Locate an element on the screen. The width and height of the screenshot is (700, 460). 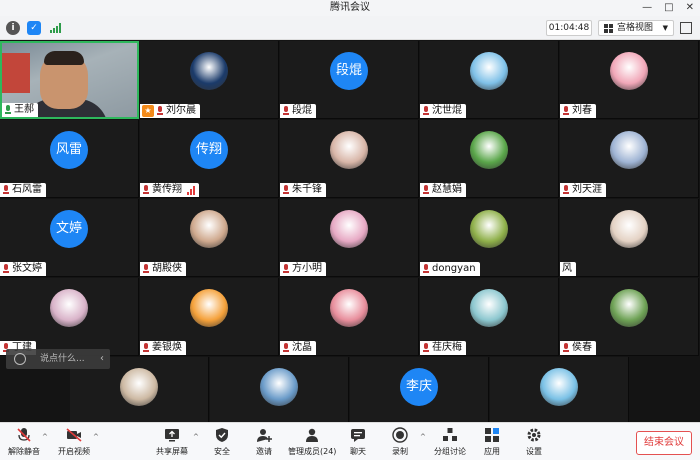
participant-name-bar: 沈晶 is located at coordinates (298, 348).